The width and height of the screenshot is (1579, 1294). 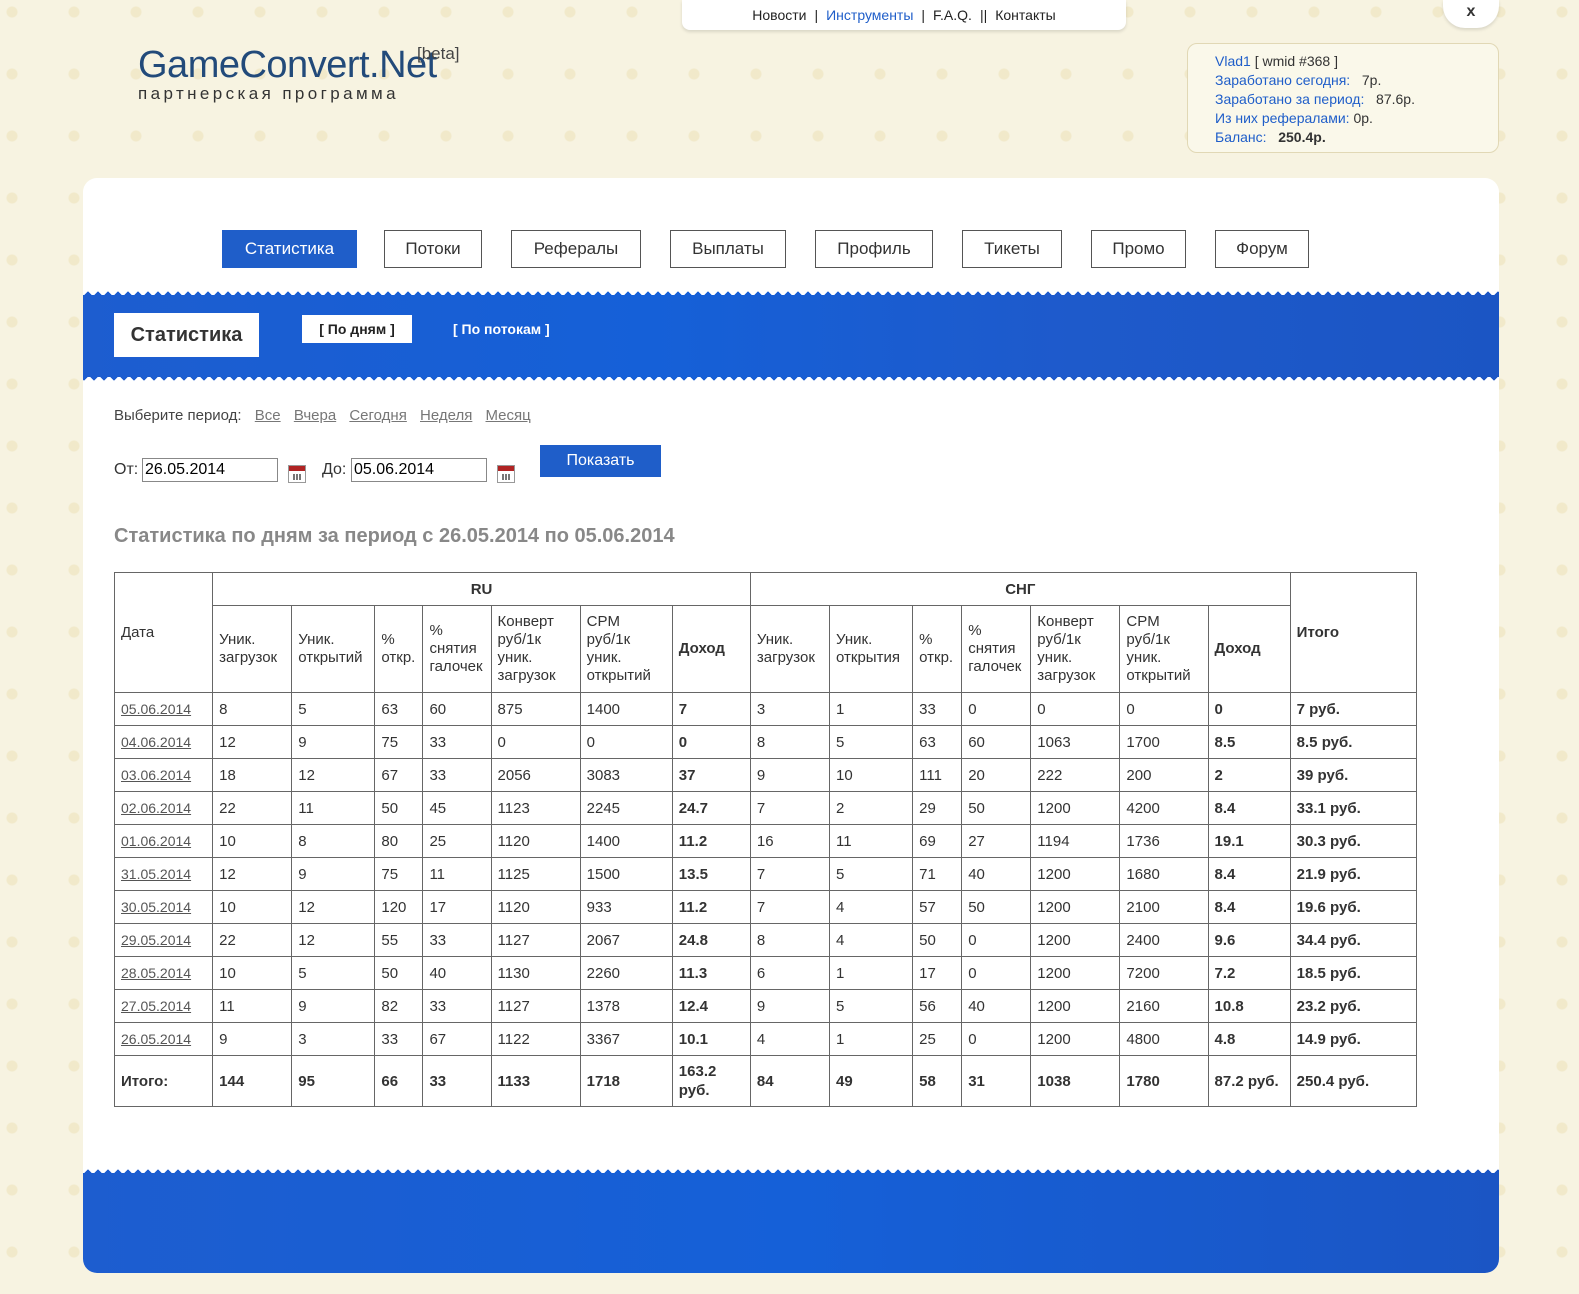 What do you see at coordinates (156, 742) in the screenshot?
I see `date-link: 04.06.2014` at bounding box center [156, 742].